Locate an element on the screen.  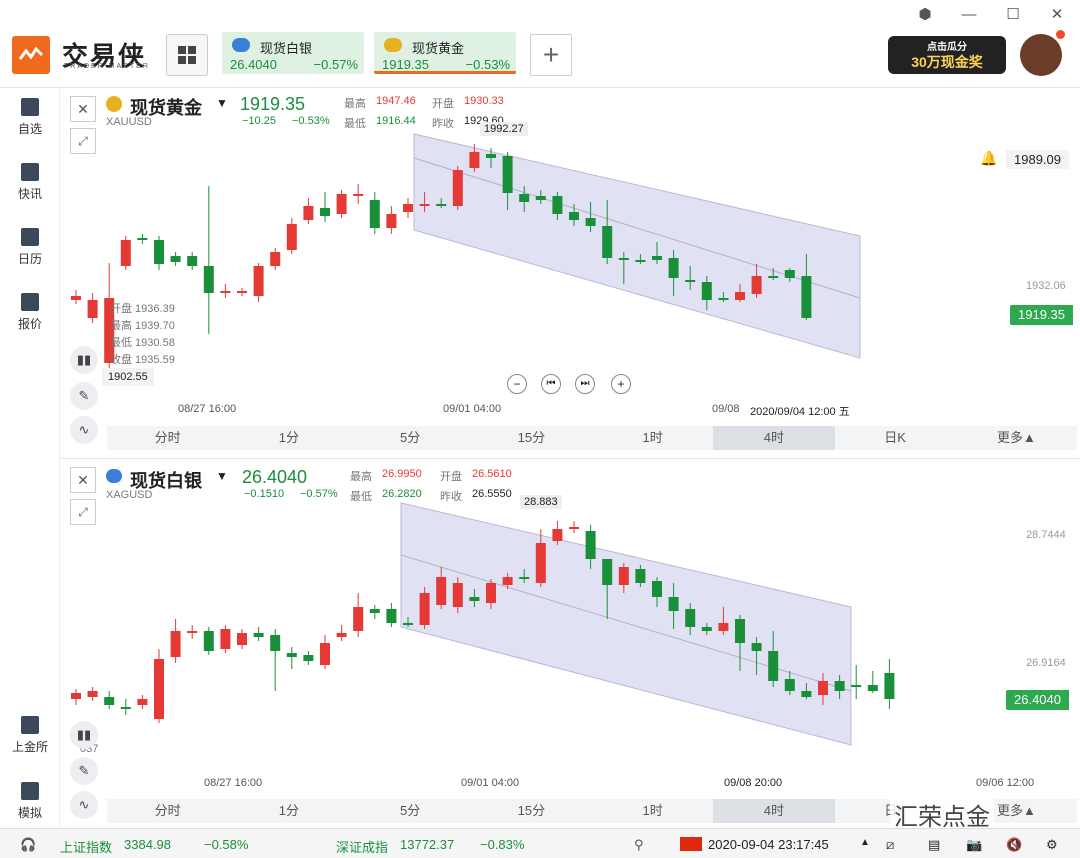
chevron-up-icon: ▲ is located at coordinates (865, 842).